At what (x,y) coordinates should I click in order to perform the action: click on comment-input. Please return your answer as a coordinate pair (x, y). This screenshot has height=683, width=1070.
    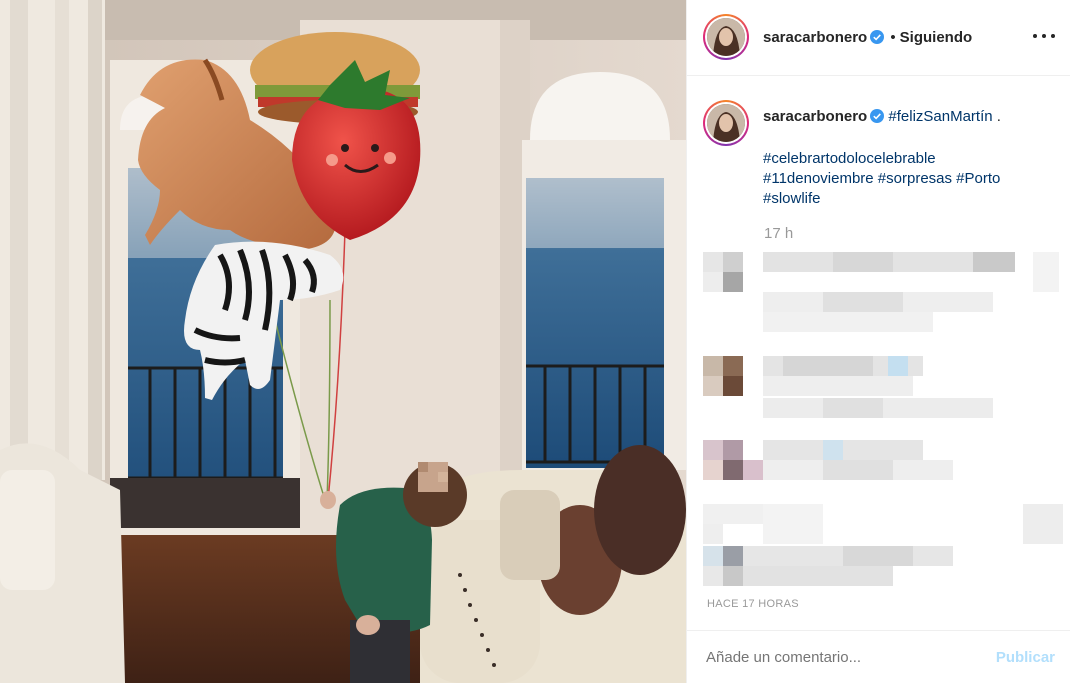
    Looking at the image, I should click on (846, 657).